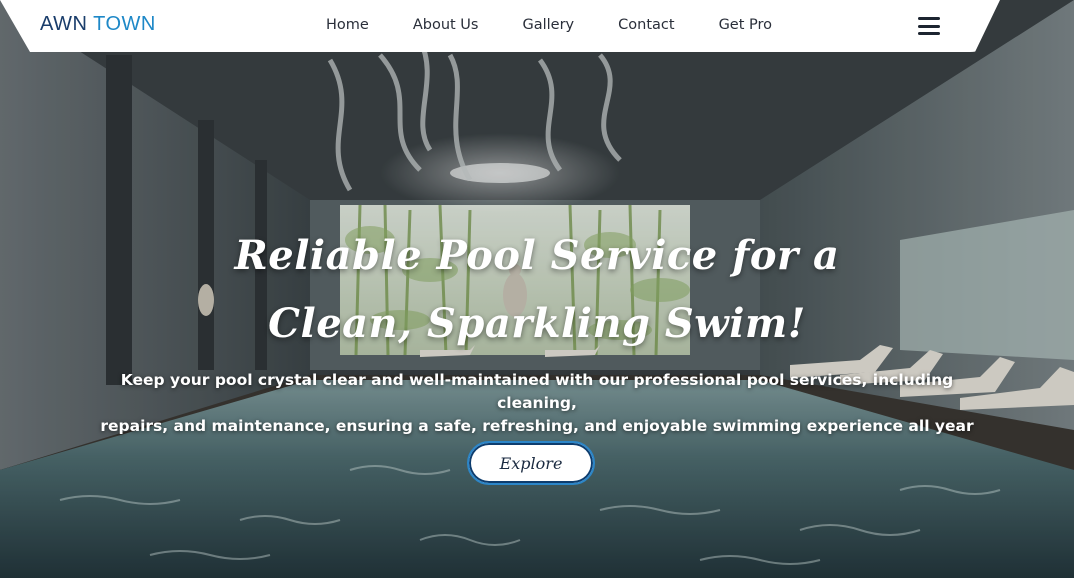 This screenshot has width=1074, height=578. What do you see at coordinates (64, 24) in the screenshot?
I see `brand-name-awn: AWN` at bounding box center [64, 24].